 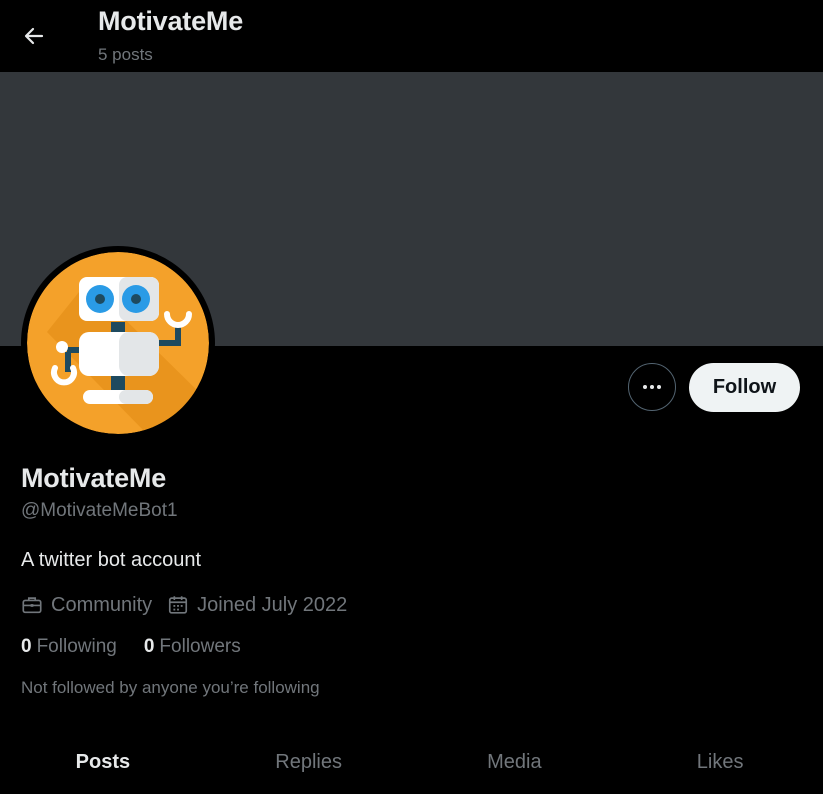 I want to click on more-options-button, so click(x=652, y=387).